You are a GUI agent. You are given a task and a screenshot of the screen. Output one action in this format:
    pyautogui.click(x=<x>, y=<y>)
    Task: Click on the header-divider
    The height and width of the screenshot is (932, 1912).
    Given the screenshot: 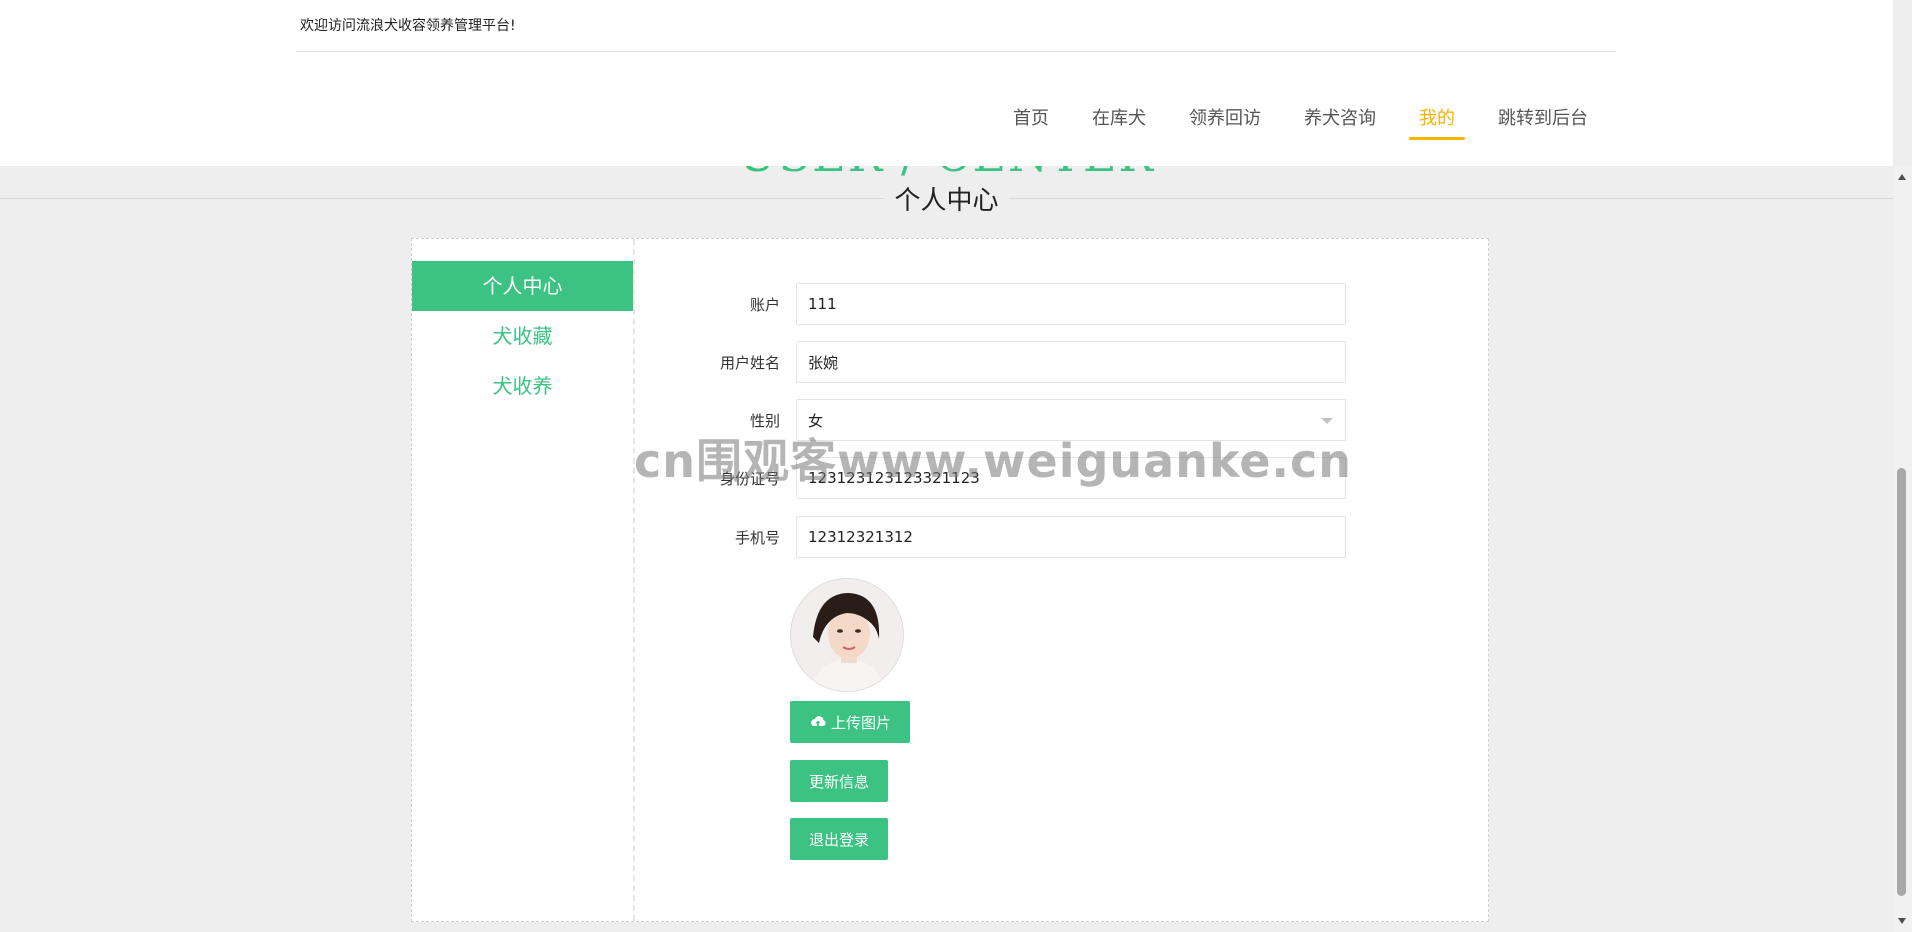 What is the action you would take?
    pyautogui.click(x=956, y=51)
    